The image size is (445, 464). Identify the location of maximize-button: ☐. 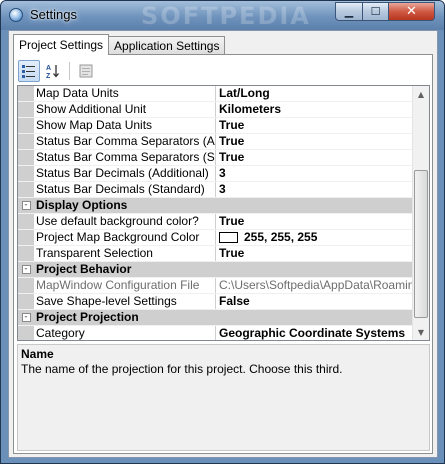
(375, 11).